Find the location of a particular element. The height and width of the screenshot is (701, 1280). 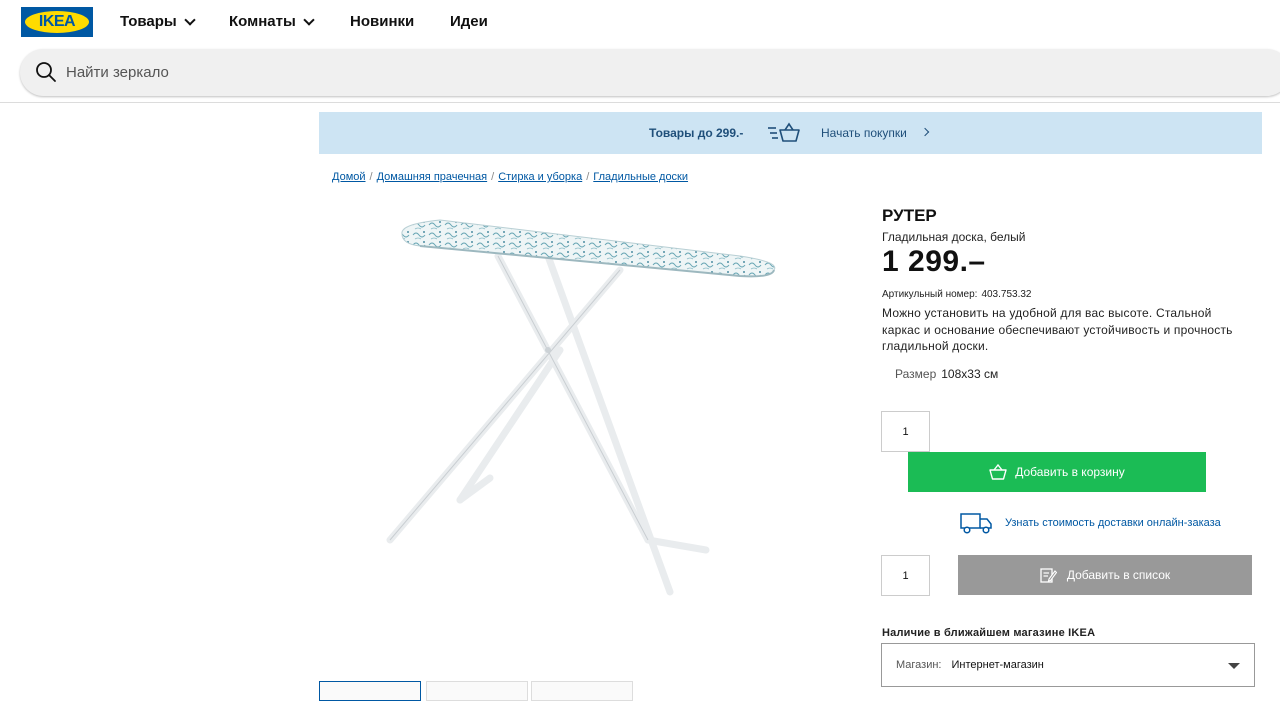

product-description: Гладильная доска, белый is located at coordinates (954, 237).